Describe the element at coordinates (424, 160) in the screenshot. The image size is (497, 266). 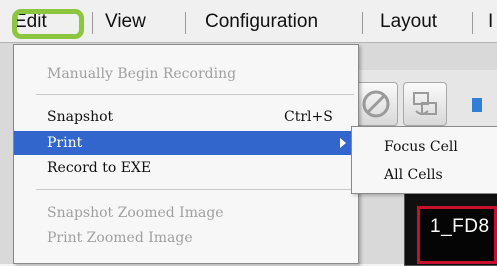
I see `print-submenu: Focus Cell All Cells` at that location.